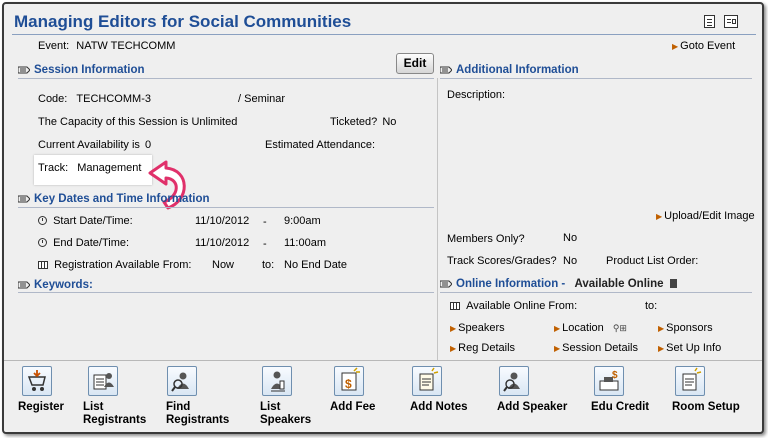 The width and height of the screenshot is (768, 438). I want to click on column-divider, so click(437, 219).